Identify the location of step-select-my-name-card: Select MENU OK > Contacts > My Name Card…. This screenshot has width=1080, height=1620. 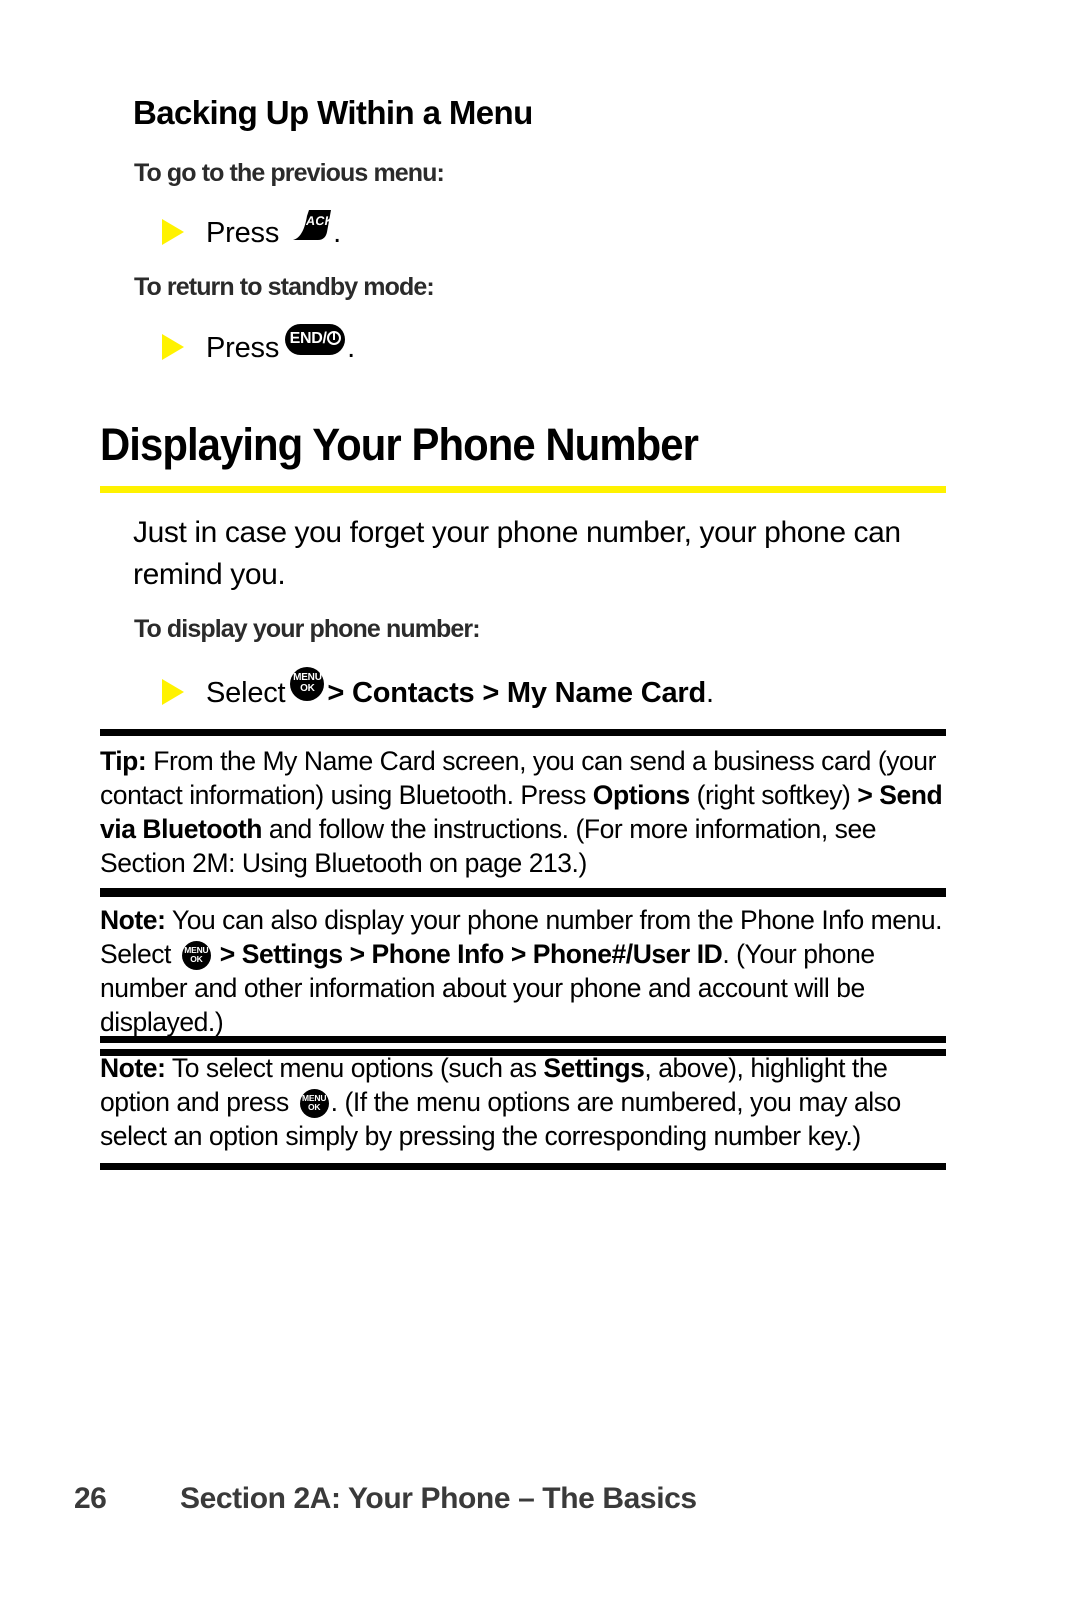
(438, 688).